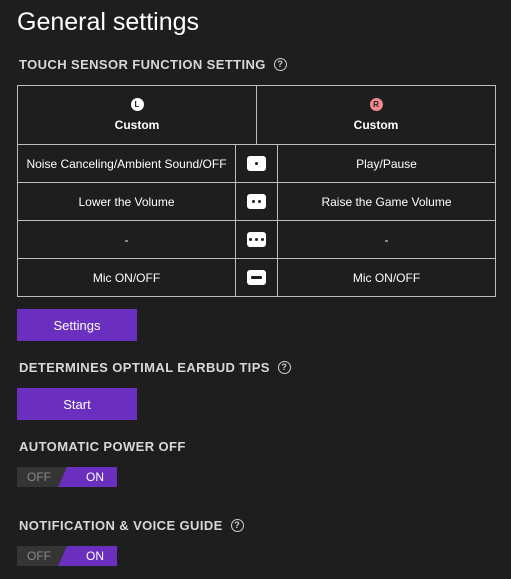  Describe the element at coordinates (77, 325) in the screenshot. I see `settings-button: Settings` at that location.